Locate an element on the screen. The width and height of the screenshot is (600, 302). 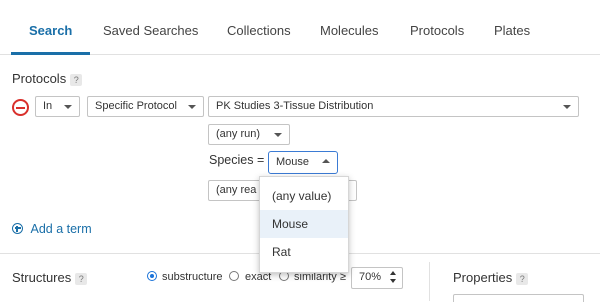
species-option-mouse: Mouse is located at coordinates (304, 224).